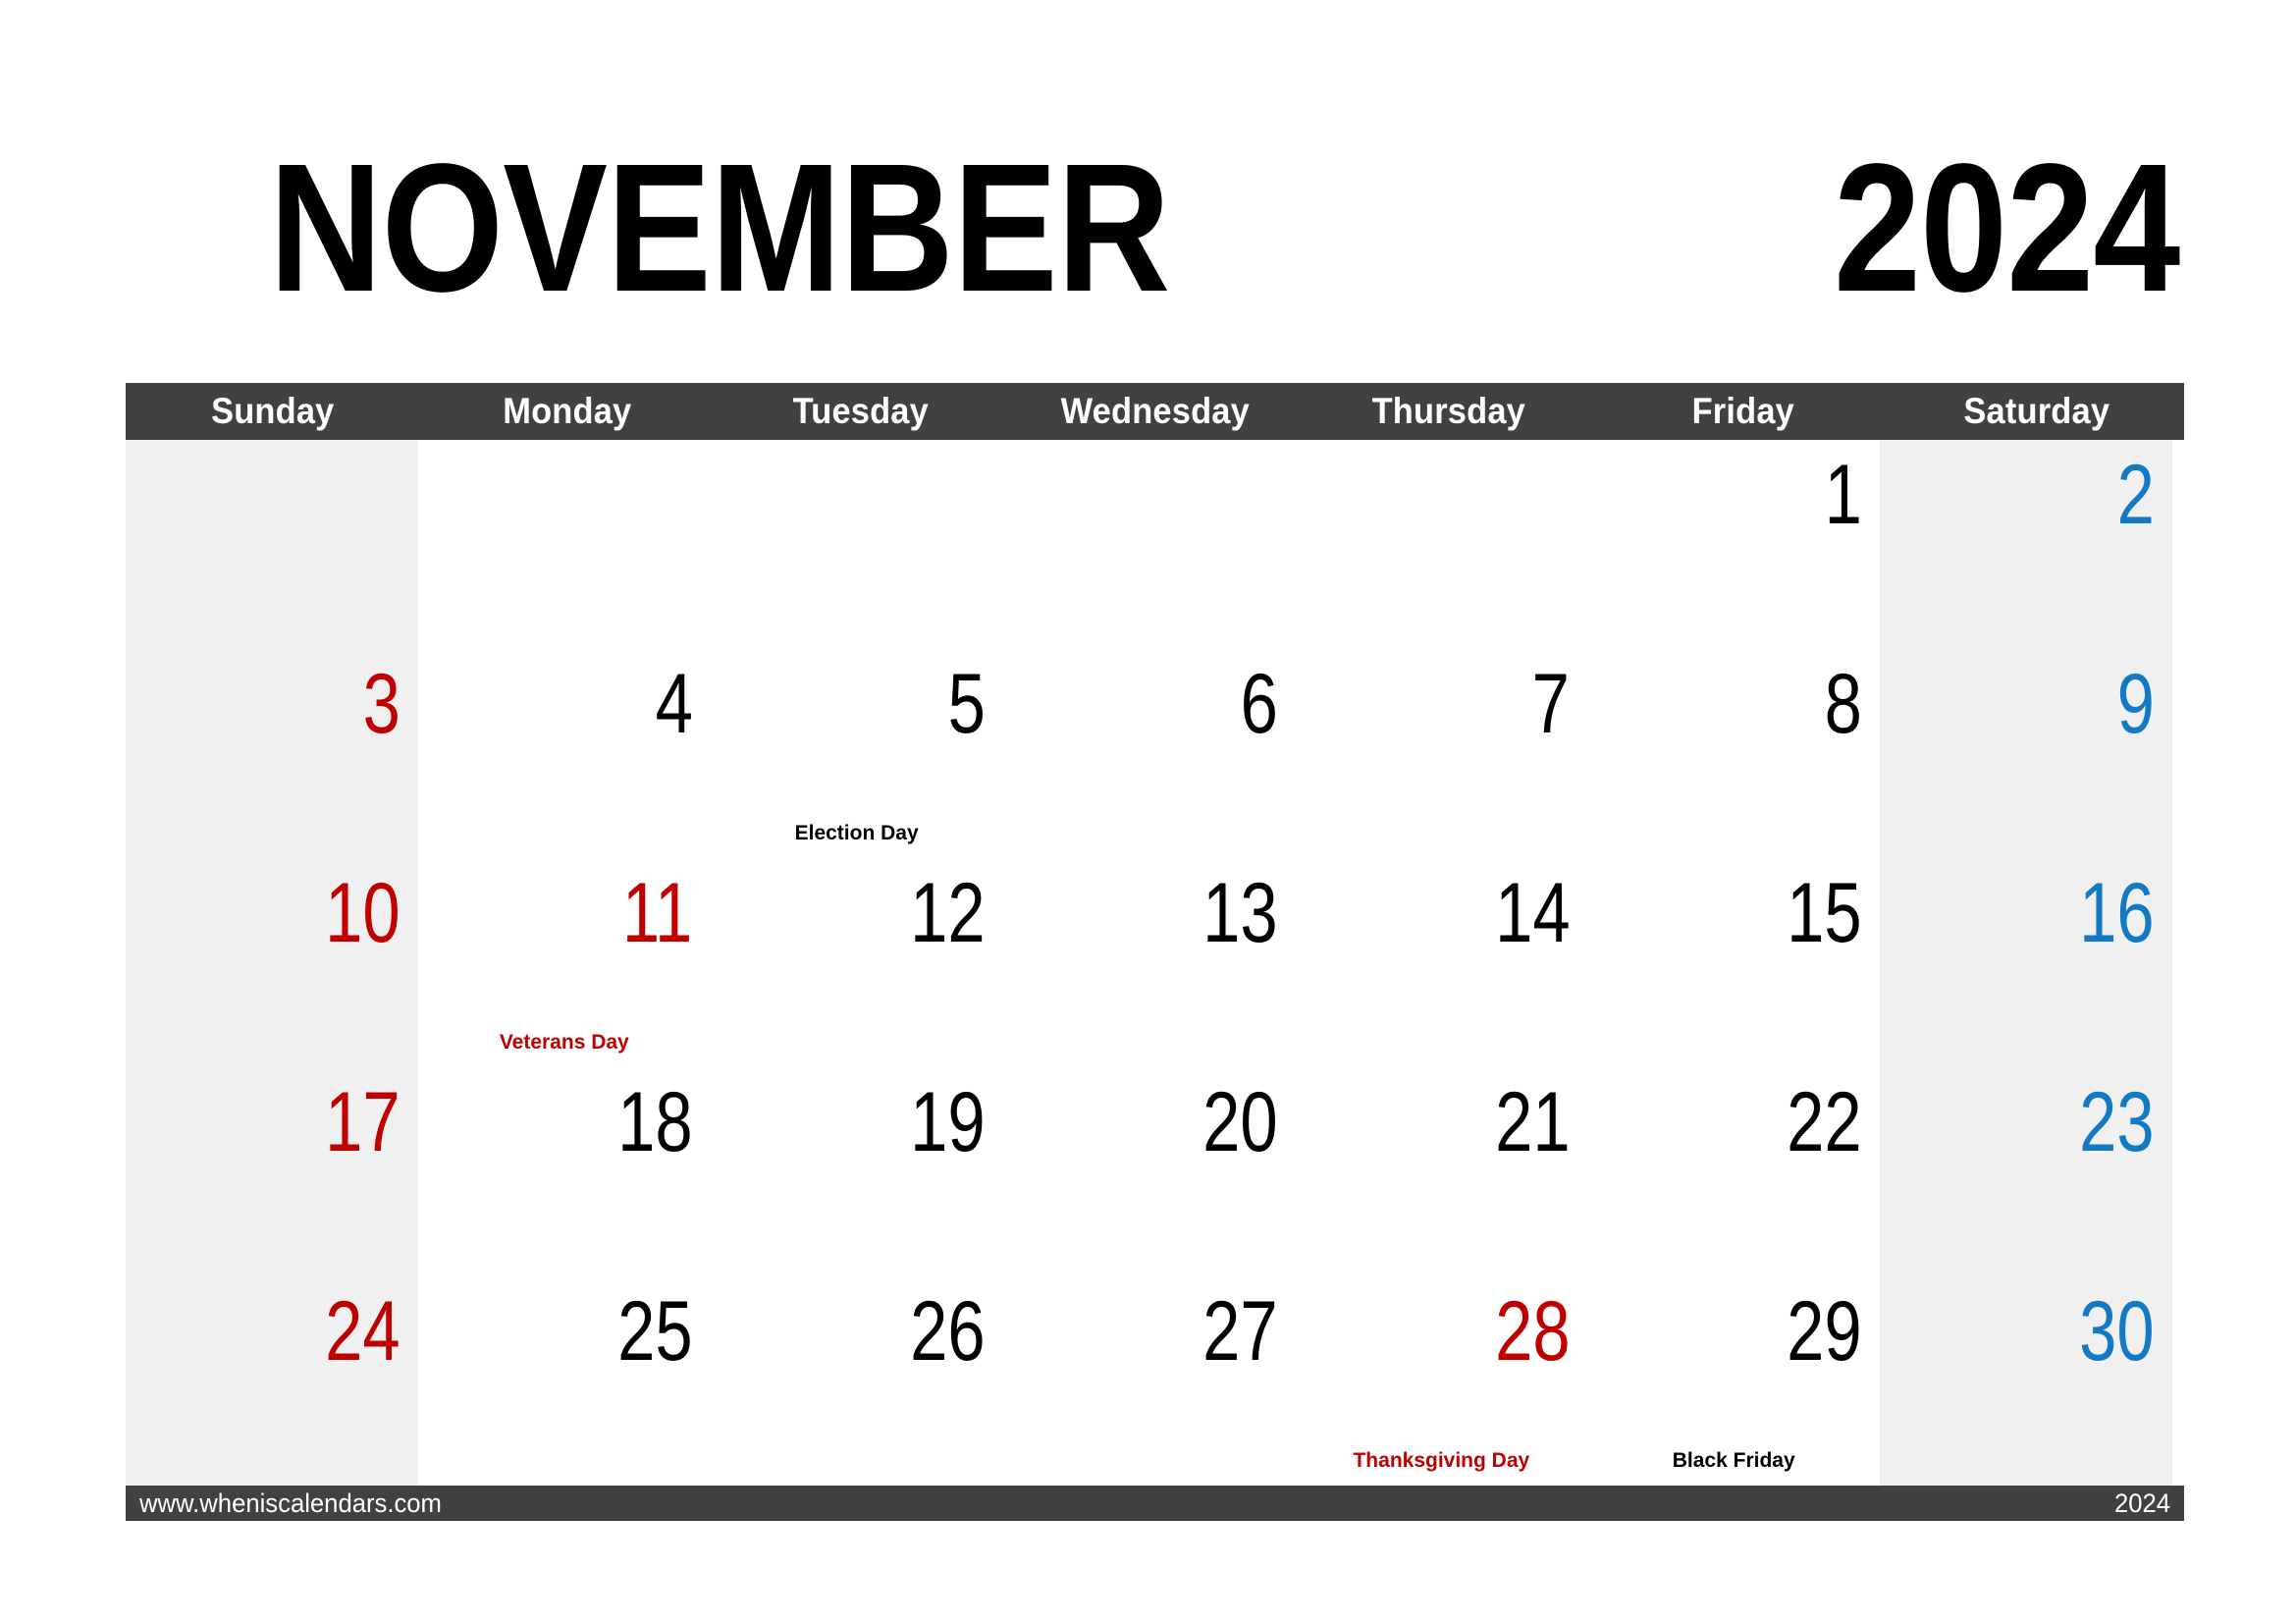 The width and height of the screenshot is (2296, 1624). What do you see at coordinates (2135, 495) in the screenshot?
I see `day-number: 2` at bounding box center [2135, 495].